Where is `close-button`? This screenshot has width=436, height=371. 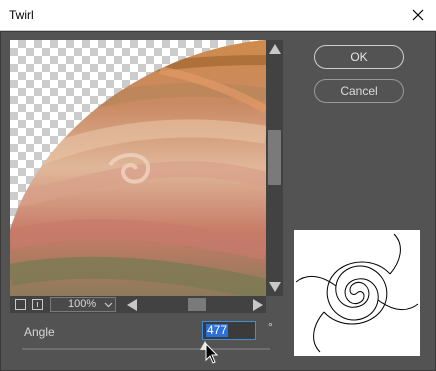
close-button is located at coordinates (418, 15).